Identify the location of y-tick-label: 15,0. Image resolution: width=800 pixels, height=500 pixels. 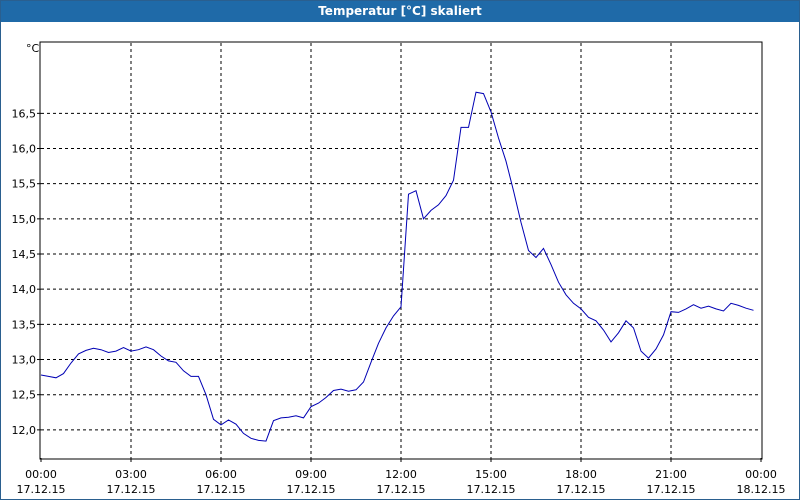
(24, 219).